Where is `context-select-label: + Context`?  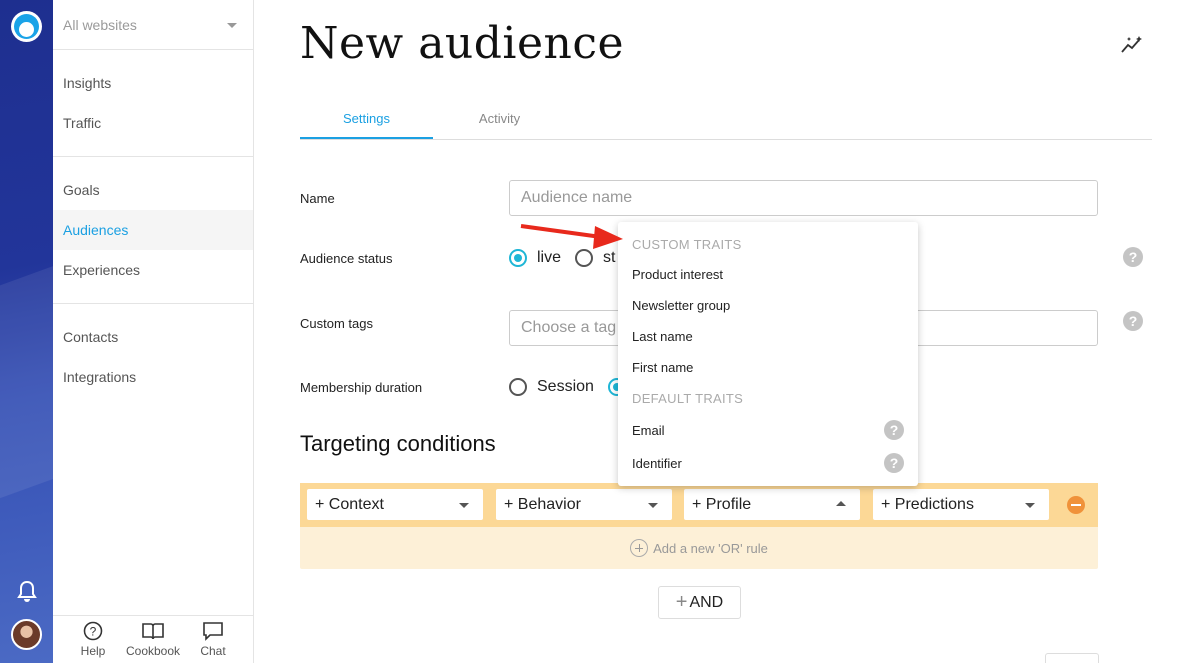
context-select-label: + Context is located at coordinates (349, 504).